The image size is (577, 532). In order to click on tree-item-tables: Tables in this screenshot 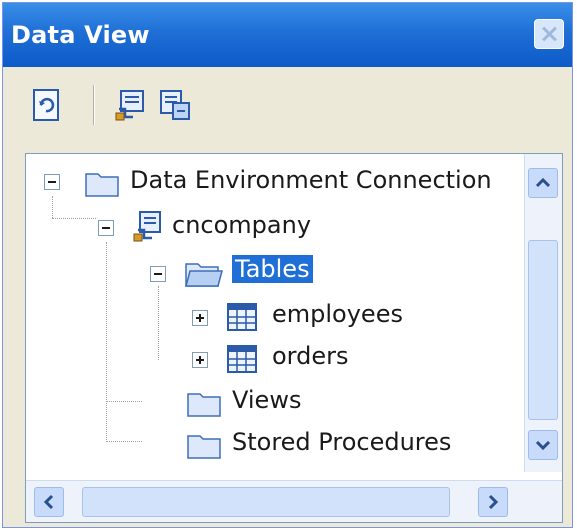, I will do `click(272, 269)`.